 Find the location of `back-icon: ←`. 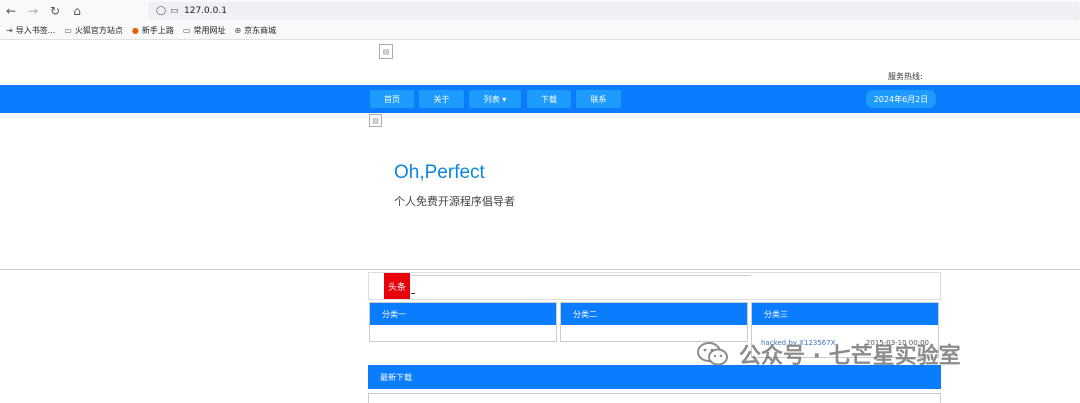

back-icon: ← is located at coordinates (11, 11).